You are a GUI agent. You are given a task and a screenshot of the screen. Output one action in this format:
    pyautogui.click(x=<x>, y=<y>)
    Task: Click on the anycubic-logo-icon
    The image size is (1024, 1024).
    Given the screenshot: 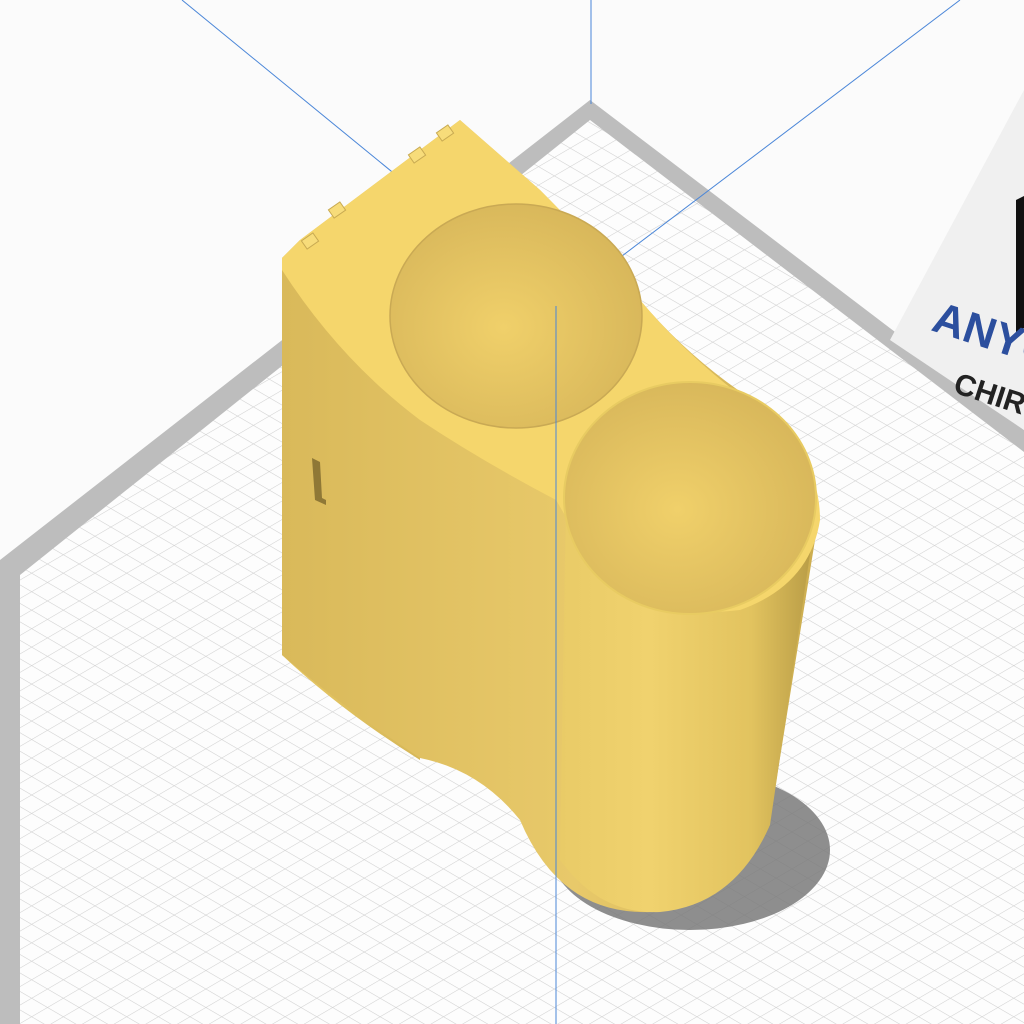 What is the action you would take?
    pyautogui.click(x=1020, y=264)
    